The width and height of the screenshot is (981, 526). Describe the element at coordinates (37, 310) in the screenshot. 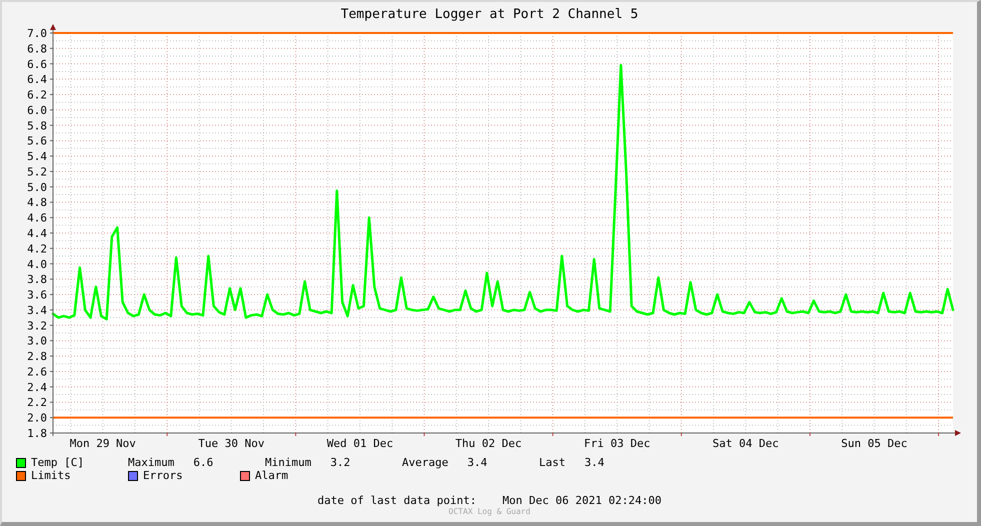

I see `y-tick-label: 3.4` at that location.